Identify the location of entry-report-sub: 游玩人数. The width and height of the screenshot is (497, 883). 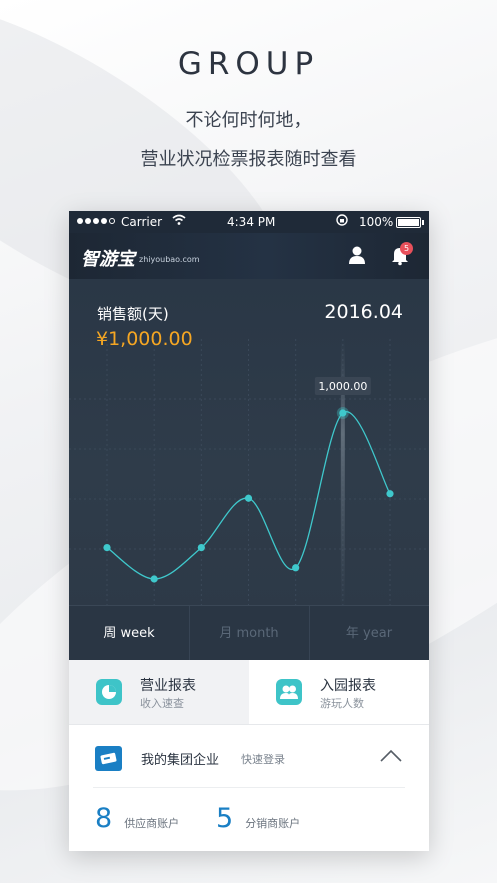
(342, 703).